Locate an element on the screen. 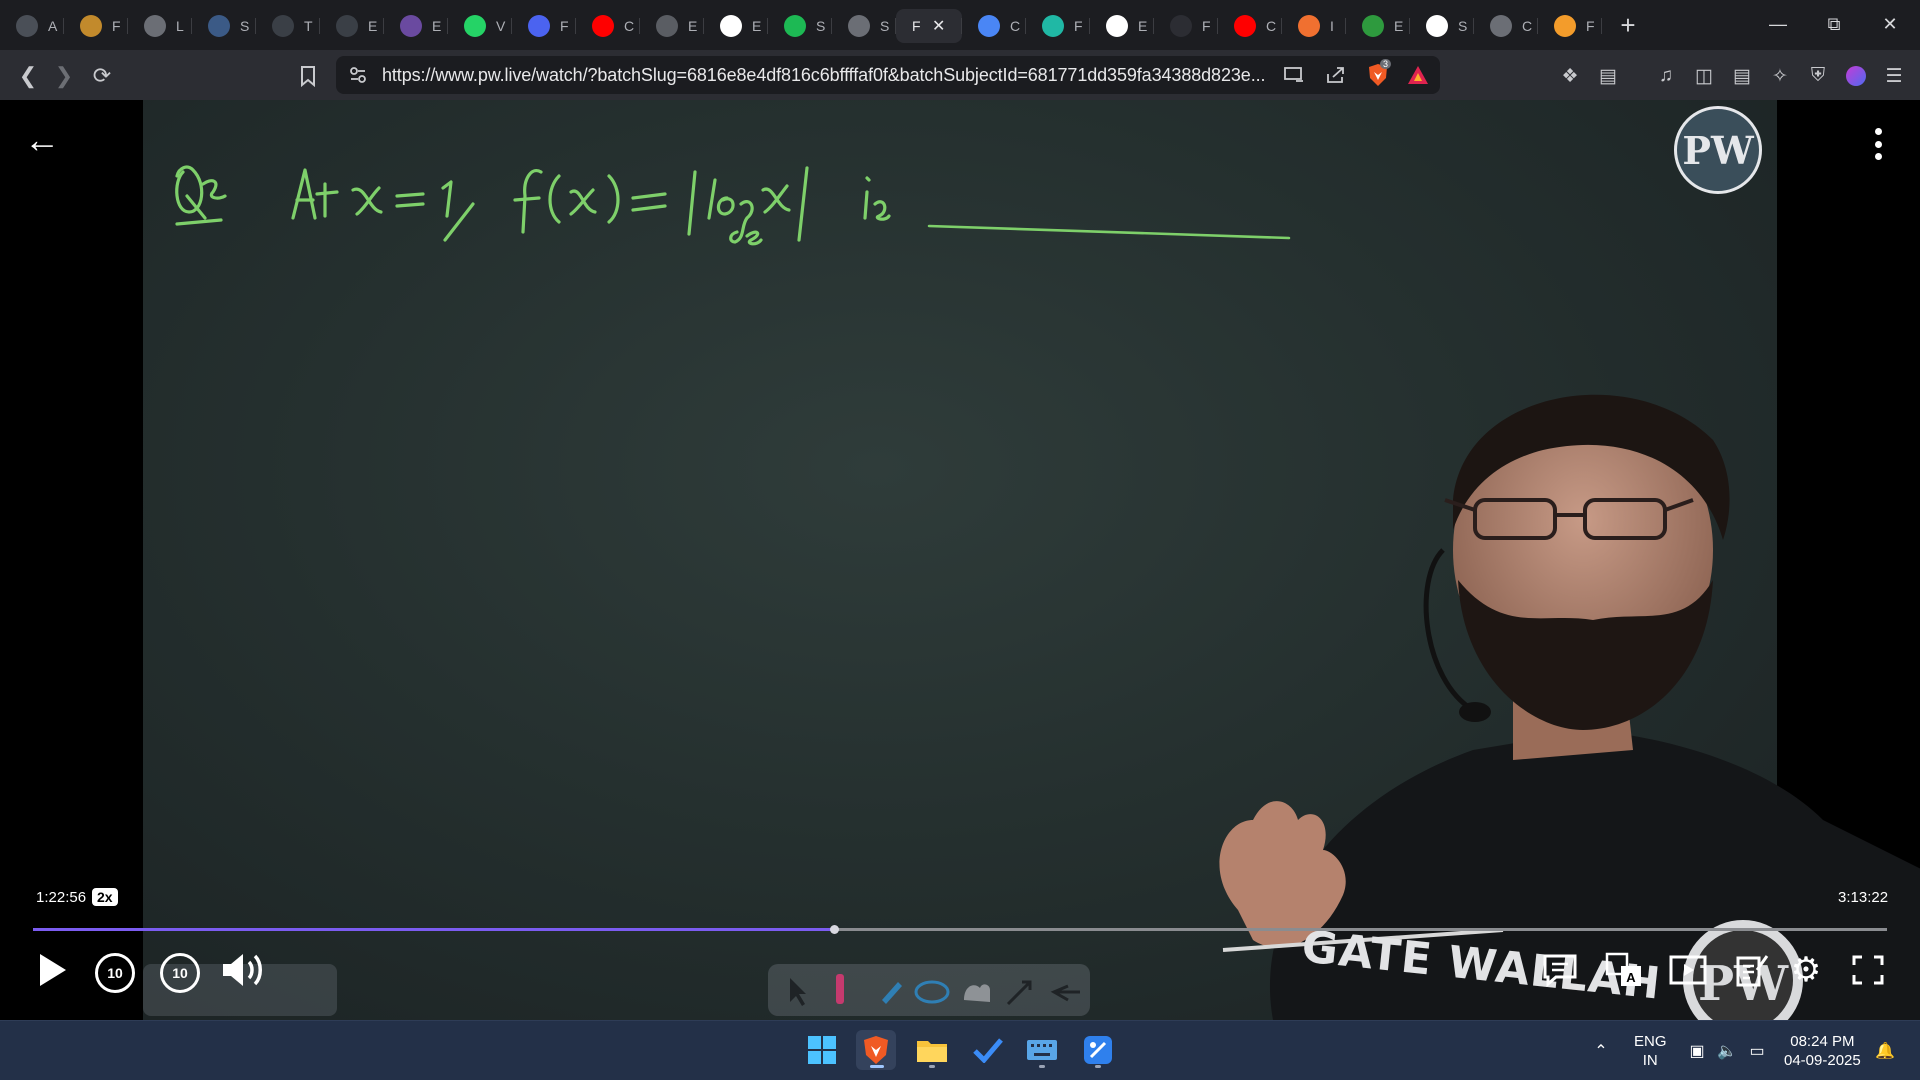 The image size is (1920, 1080). browser-tab: I is located at coordinates (1314, 26).